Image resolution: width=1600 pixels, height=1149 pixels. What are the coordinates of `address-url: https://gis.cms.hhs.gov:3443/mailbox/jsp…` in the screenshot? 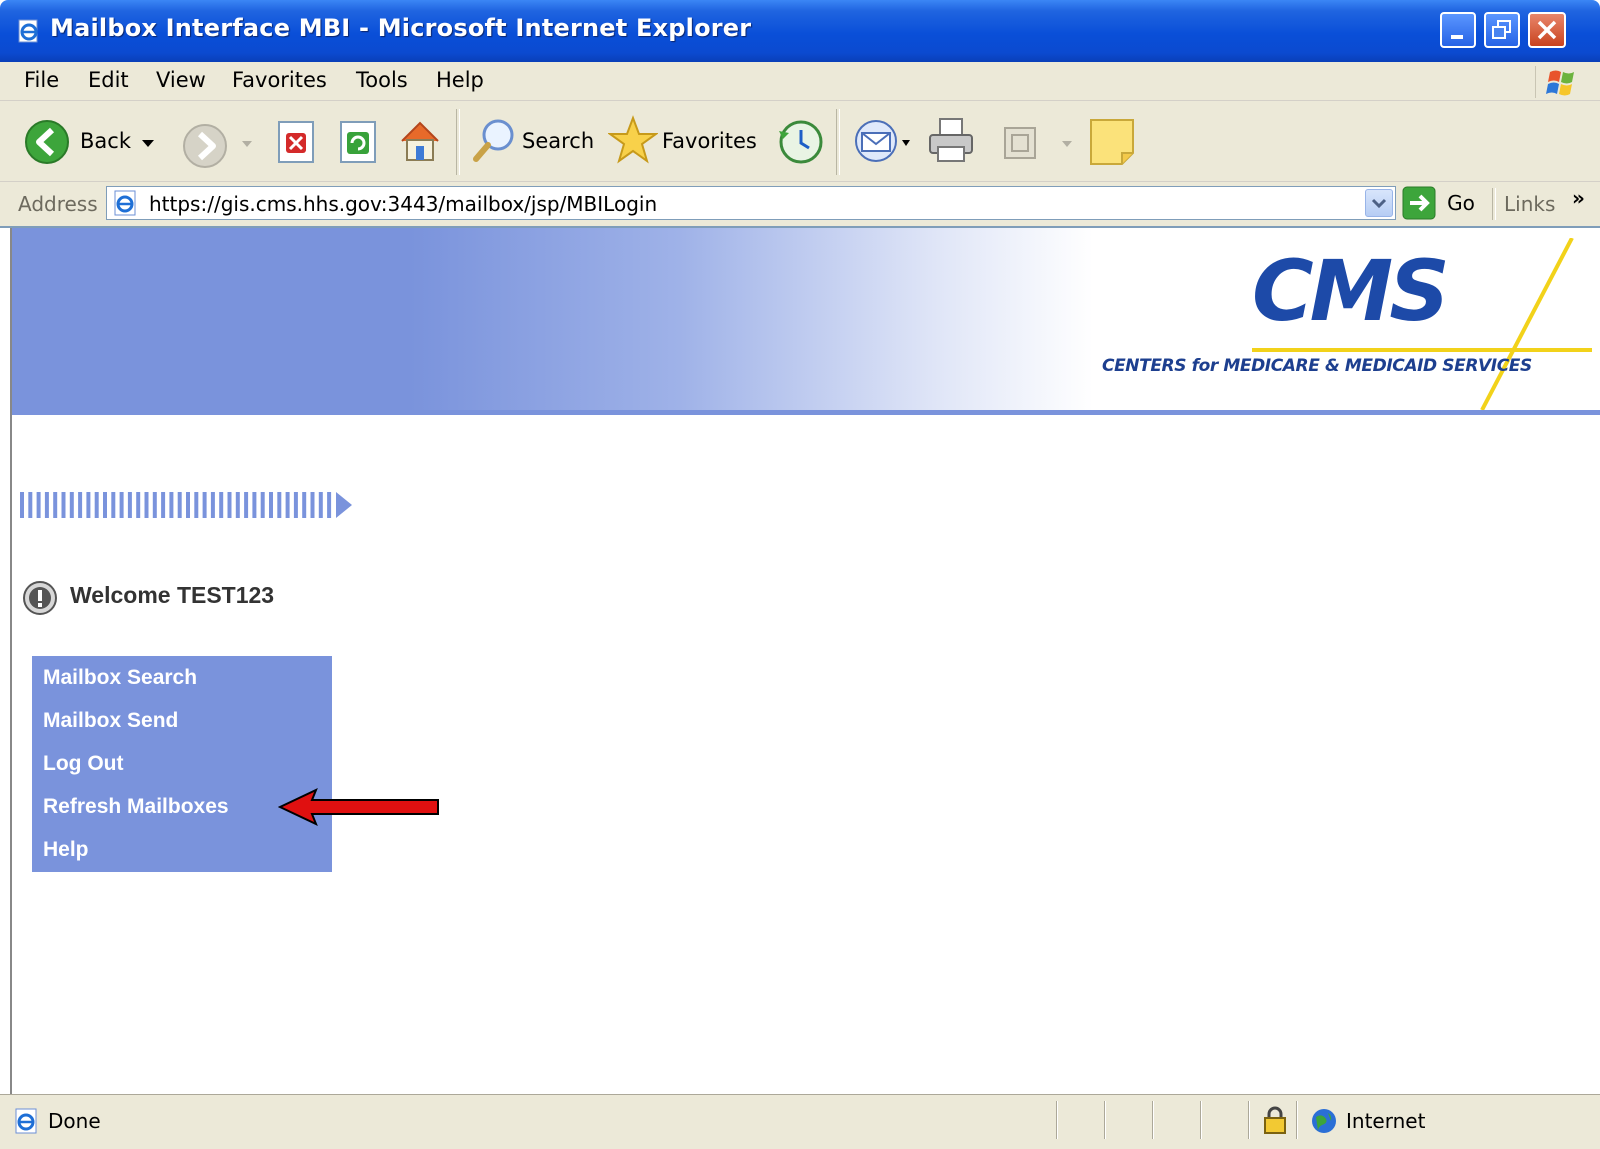 It's located at (403, 204).